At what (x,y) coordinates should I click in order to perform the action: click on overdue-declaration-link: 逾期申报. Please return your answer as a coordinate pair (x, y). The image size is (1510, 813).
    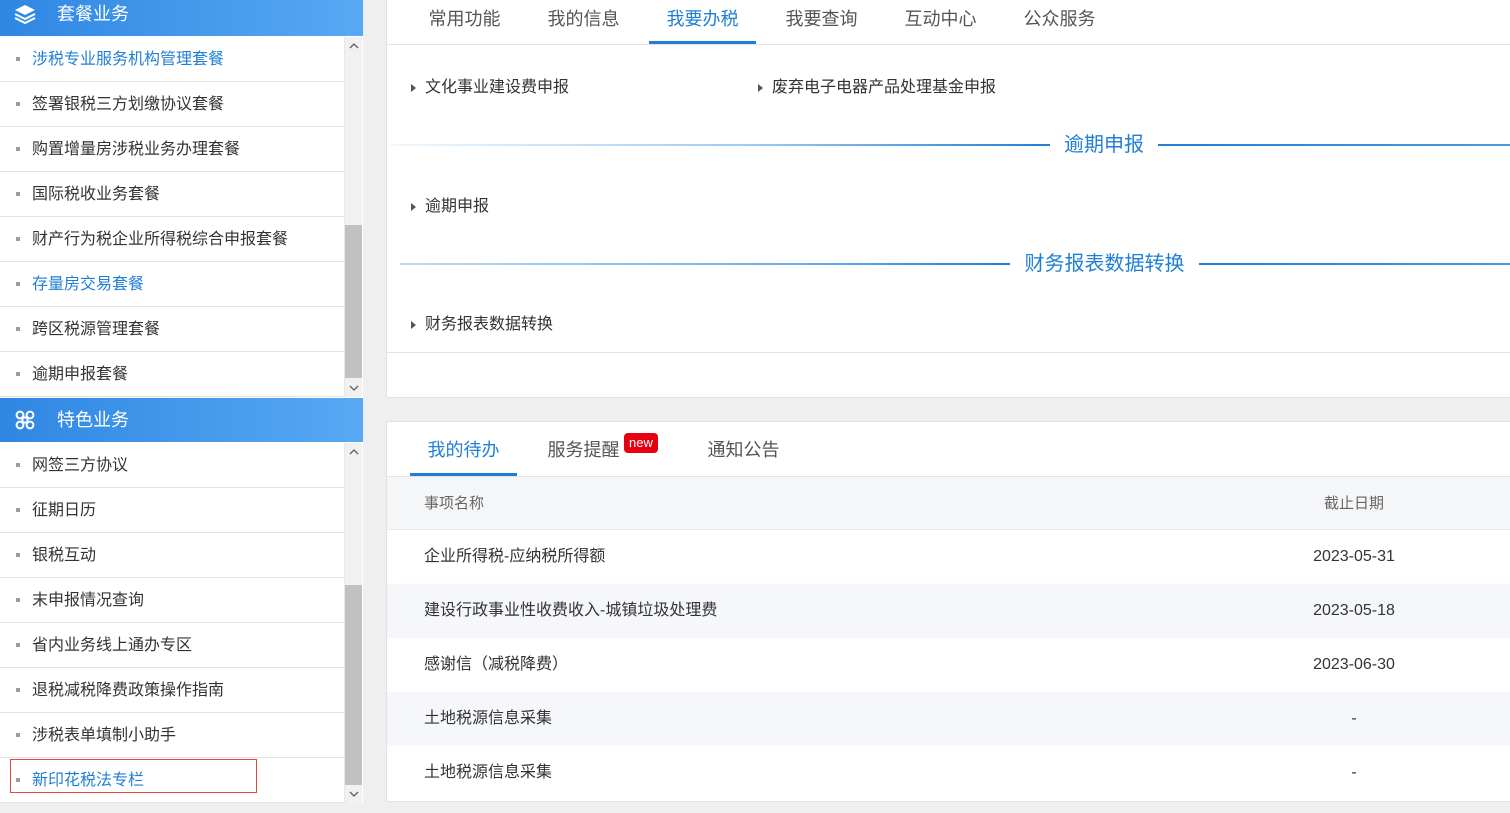
    Looking at the image, I should click on (450, 207).